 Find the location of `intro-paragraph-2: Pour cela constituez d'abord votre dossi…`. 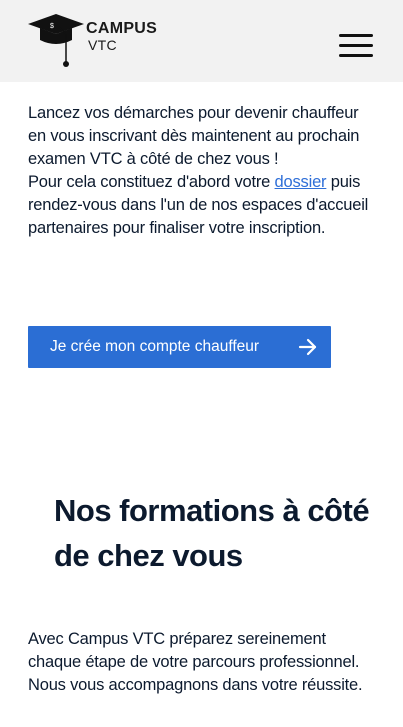

intro-paragraph-2: Pour cela constituez d'abord votre dossi… is located at coordinates (198, 205).